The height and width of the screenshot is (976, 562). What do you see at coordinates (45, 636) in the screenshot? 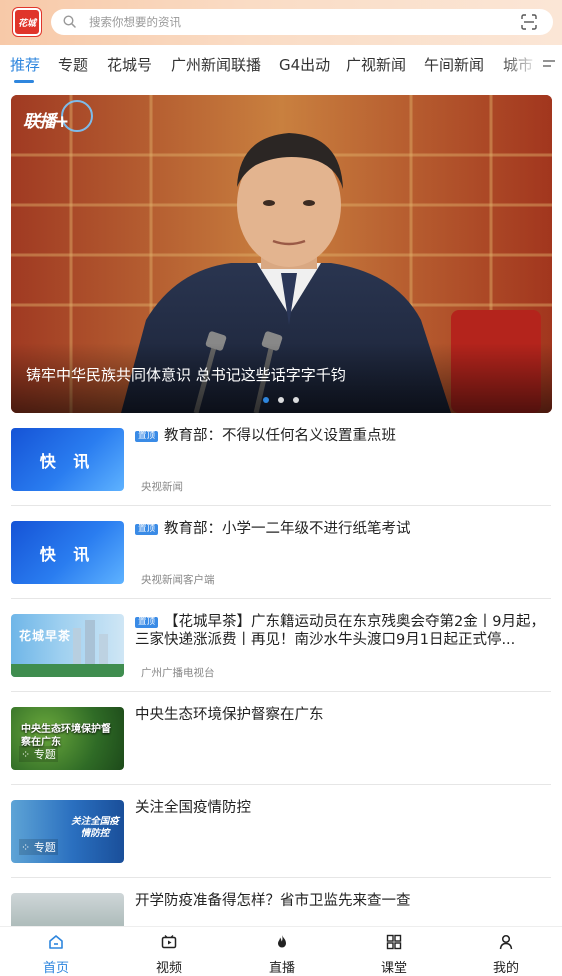
I see `thumbnail-text: 花城早茶` at bounding box center [45, 636].